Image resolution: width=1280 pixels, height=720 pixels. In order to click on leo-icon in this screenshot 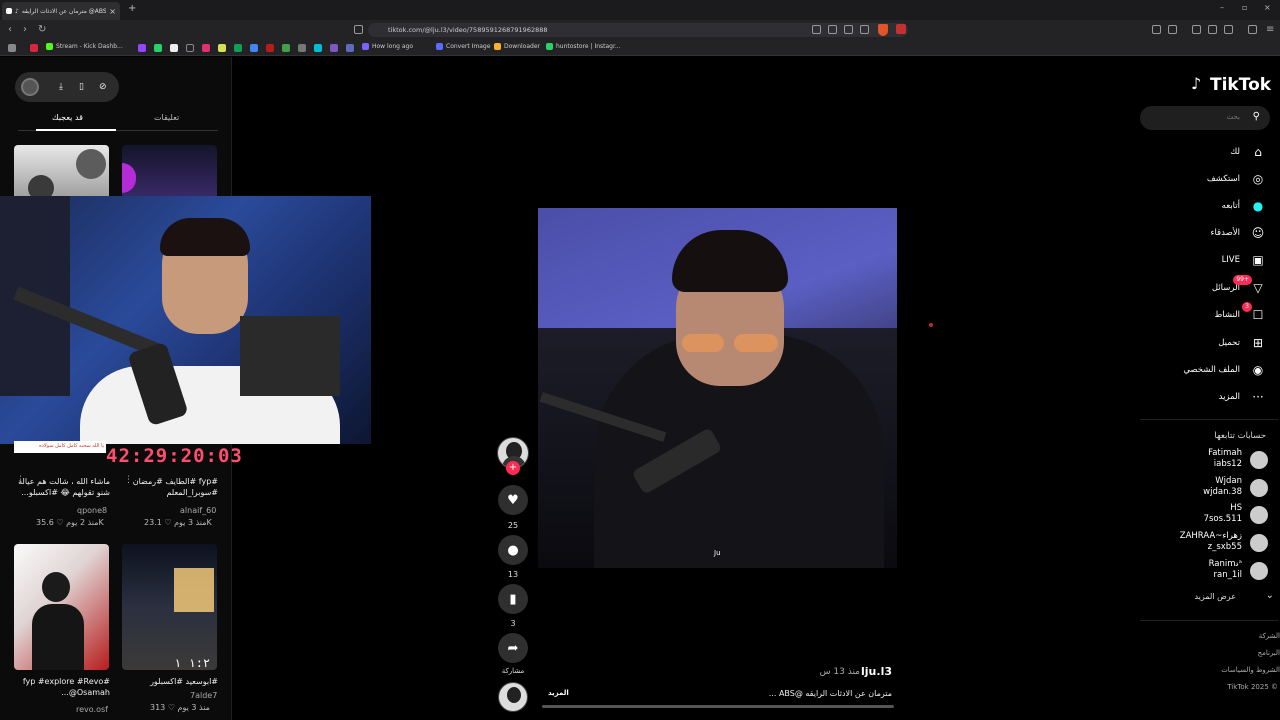, I will do `click(1228, 29)`.